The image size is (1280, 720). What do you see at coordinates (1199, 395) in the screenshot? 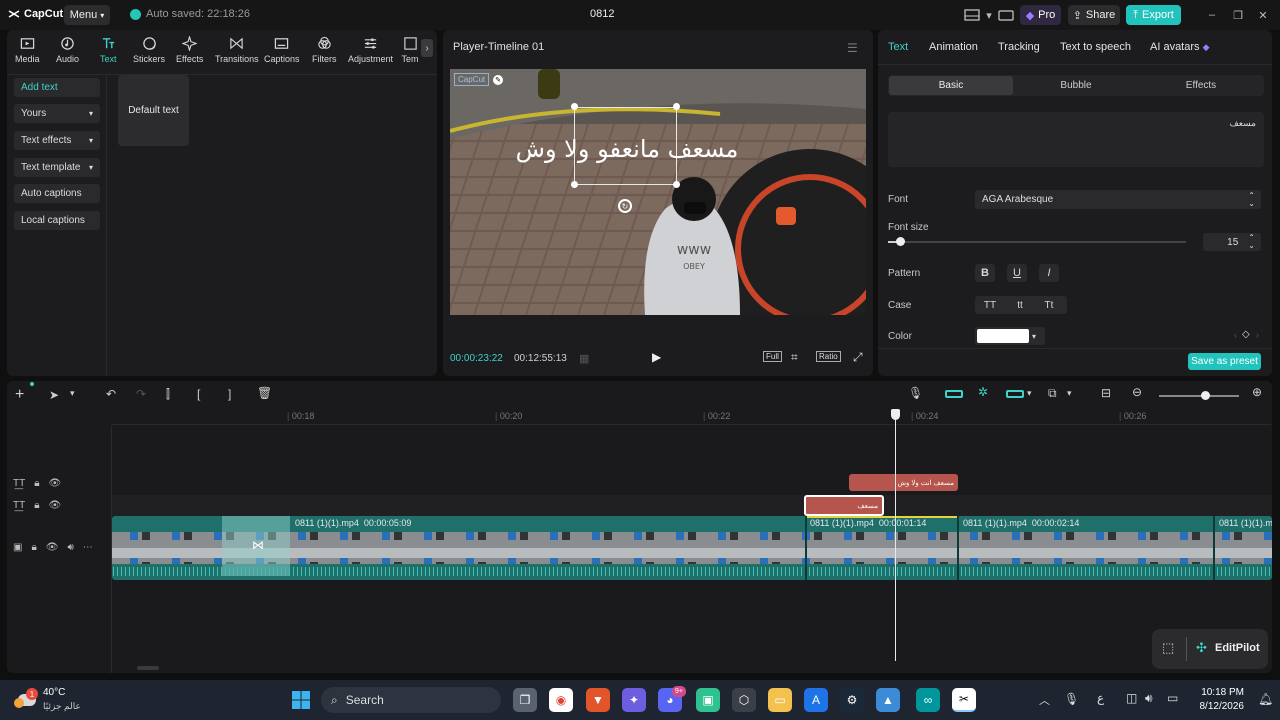
I see `zoom-slider` at bounding box center [1199, 395].